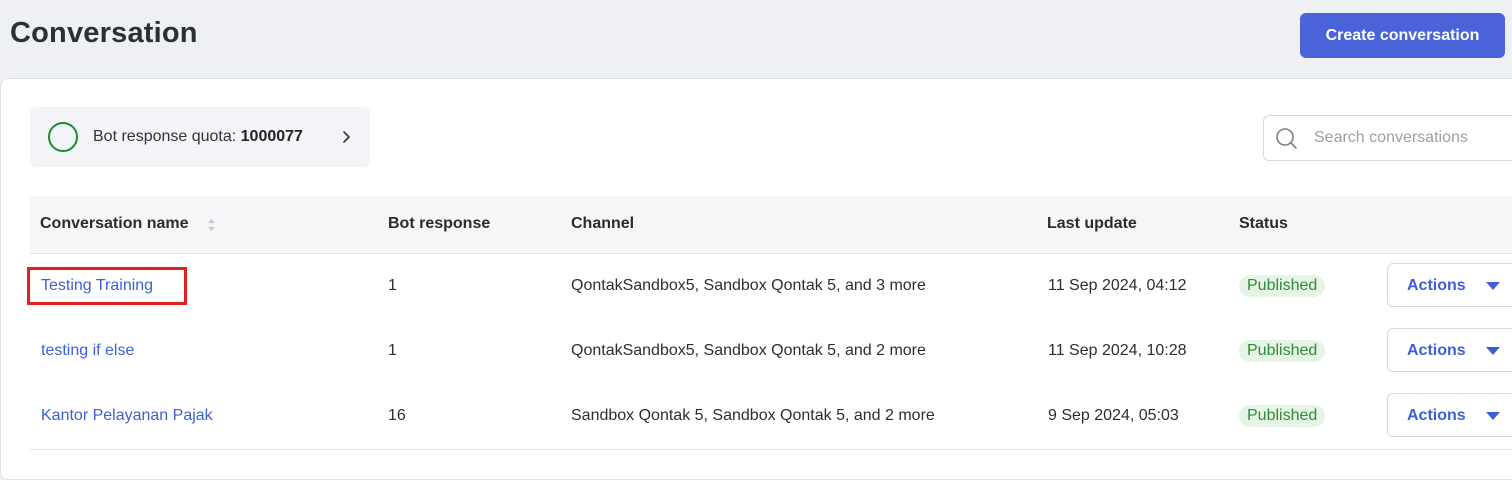 This screenshot has width=1512, height=480. I want to click on column-header-status: Status, so click(1263, 223).